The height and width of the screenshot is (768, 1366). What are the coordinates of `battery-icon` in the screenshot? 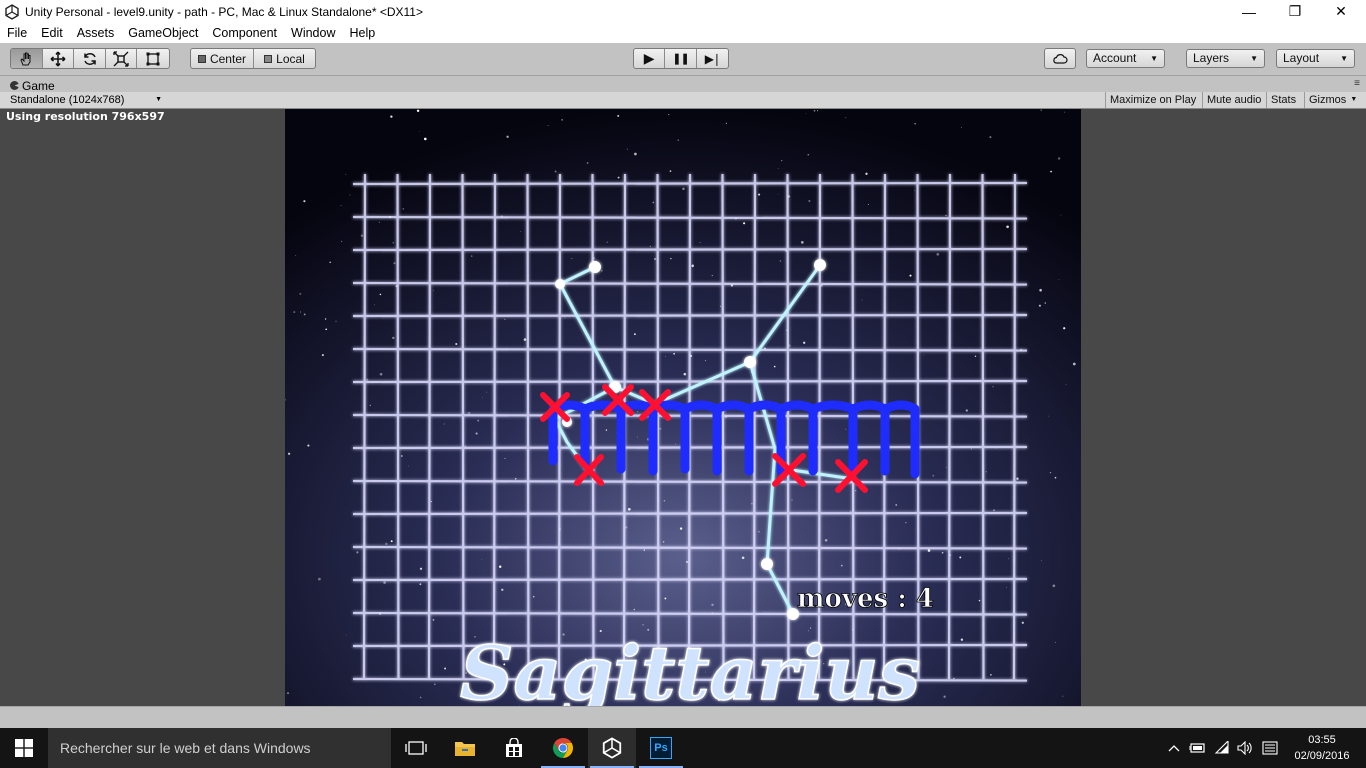 It's located at (1197, 748).